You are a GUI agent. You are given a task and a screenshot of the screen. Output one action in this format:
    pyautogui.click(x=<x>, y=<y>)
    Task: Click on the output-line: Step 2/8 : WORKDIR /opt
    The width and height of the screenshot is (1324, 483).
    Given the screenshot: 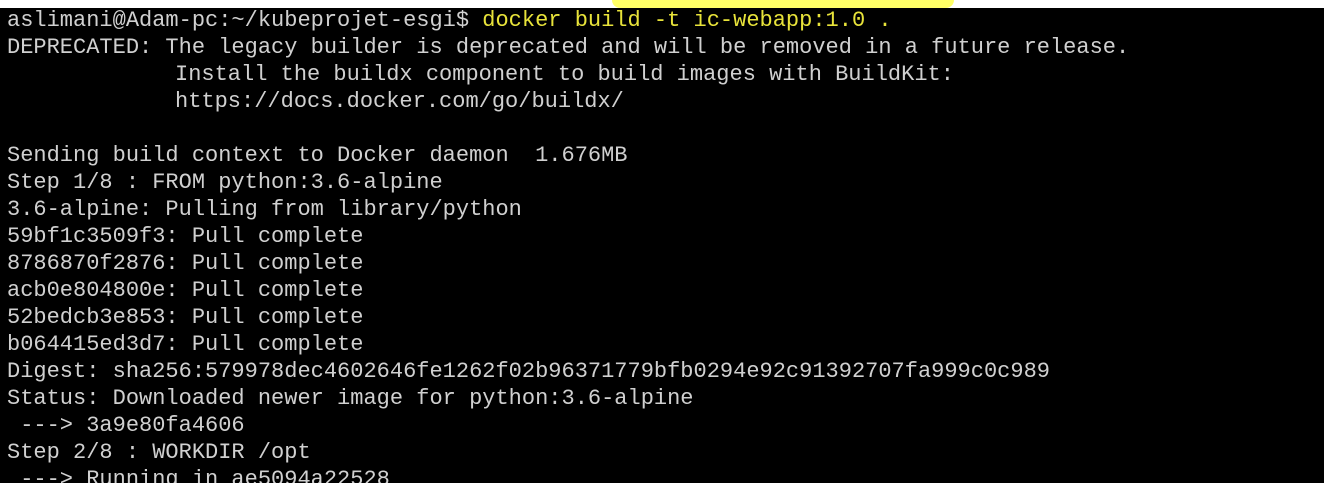 What is the action you would take?
    pyautogui.click(x=159, y=452)
    